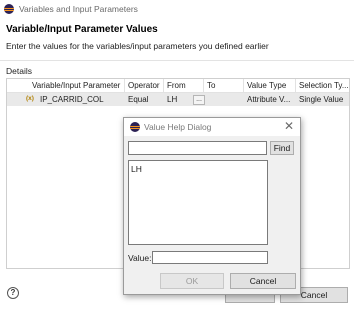 The width and height of the screenshot is (354, 309). I want to click on dialog-cancel-button: Cancel, so click(263, 281).